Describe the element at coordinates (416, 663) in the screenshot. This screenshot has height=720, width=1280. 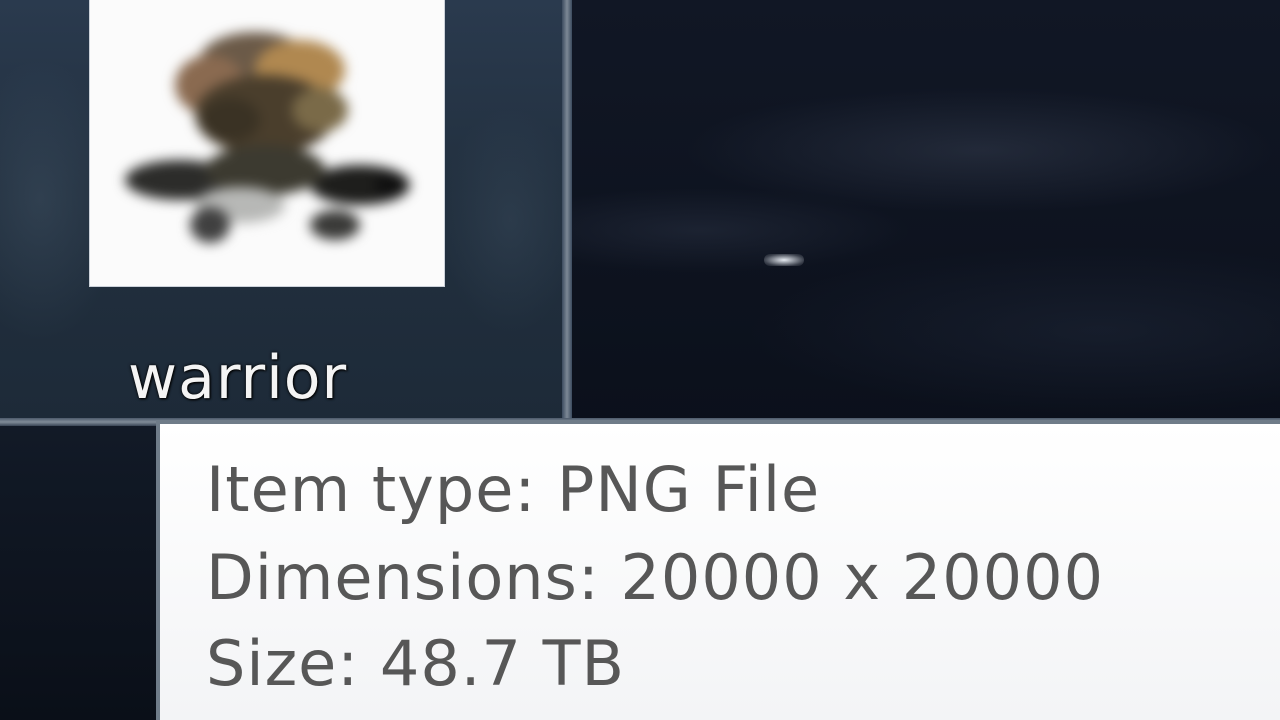
I see `tooltip-size: Size: 48.7 TB` at that location.